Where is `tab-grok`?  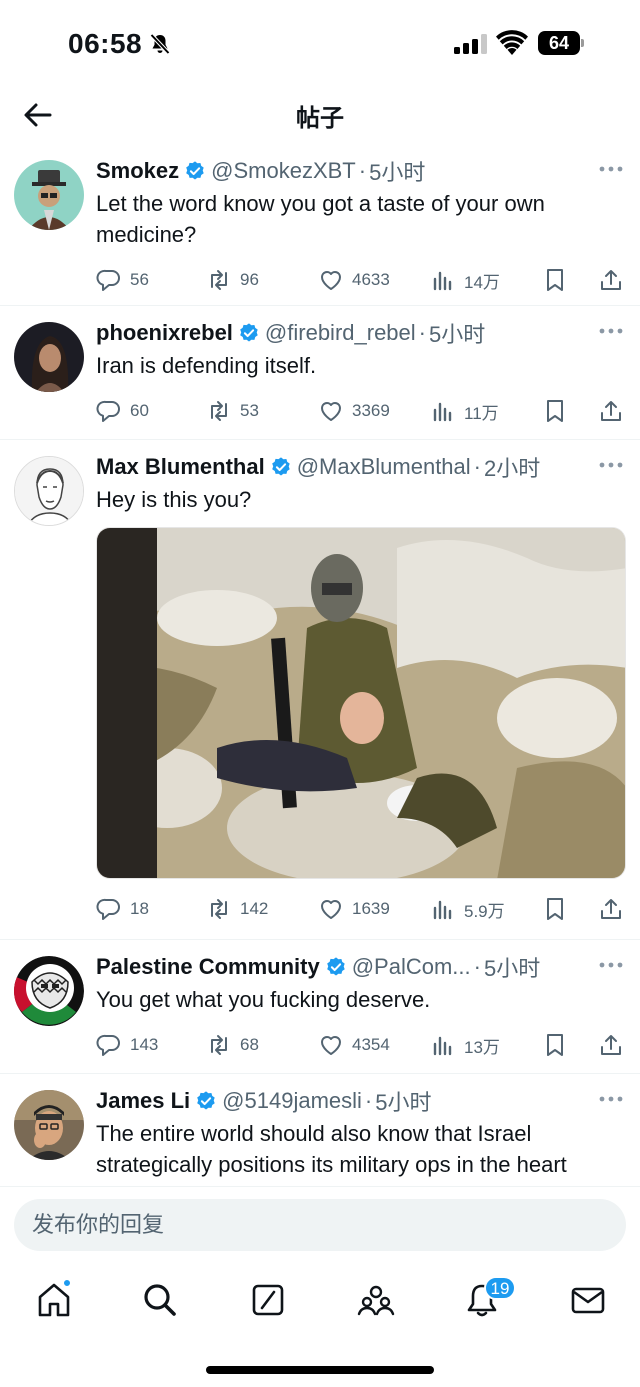 tab-grok is located at coordinates (268, 1300).